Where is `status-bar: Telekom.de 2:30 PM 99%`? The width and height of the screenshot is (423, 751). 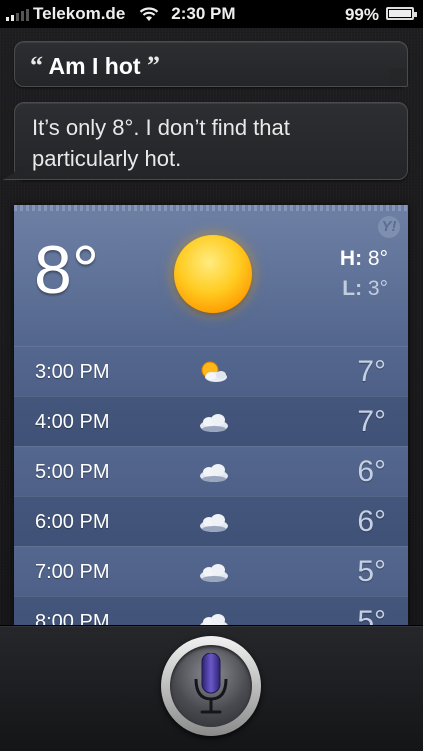
status-bar: Telekom.de 2:30 PM 99% is located at coordinates (211, 14).